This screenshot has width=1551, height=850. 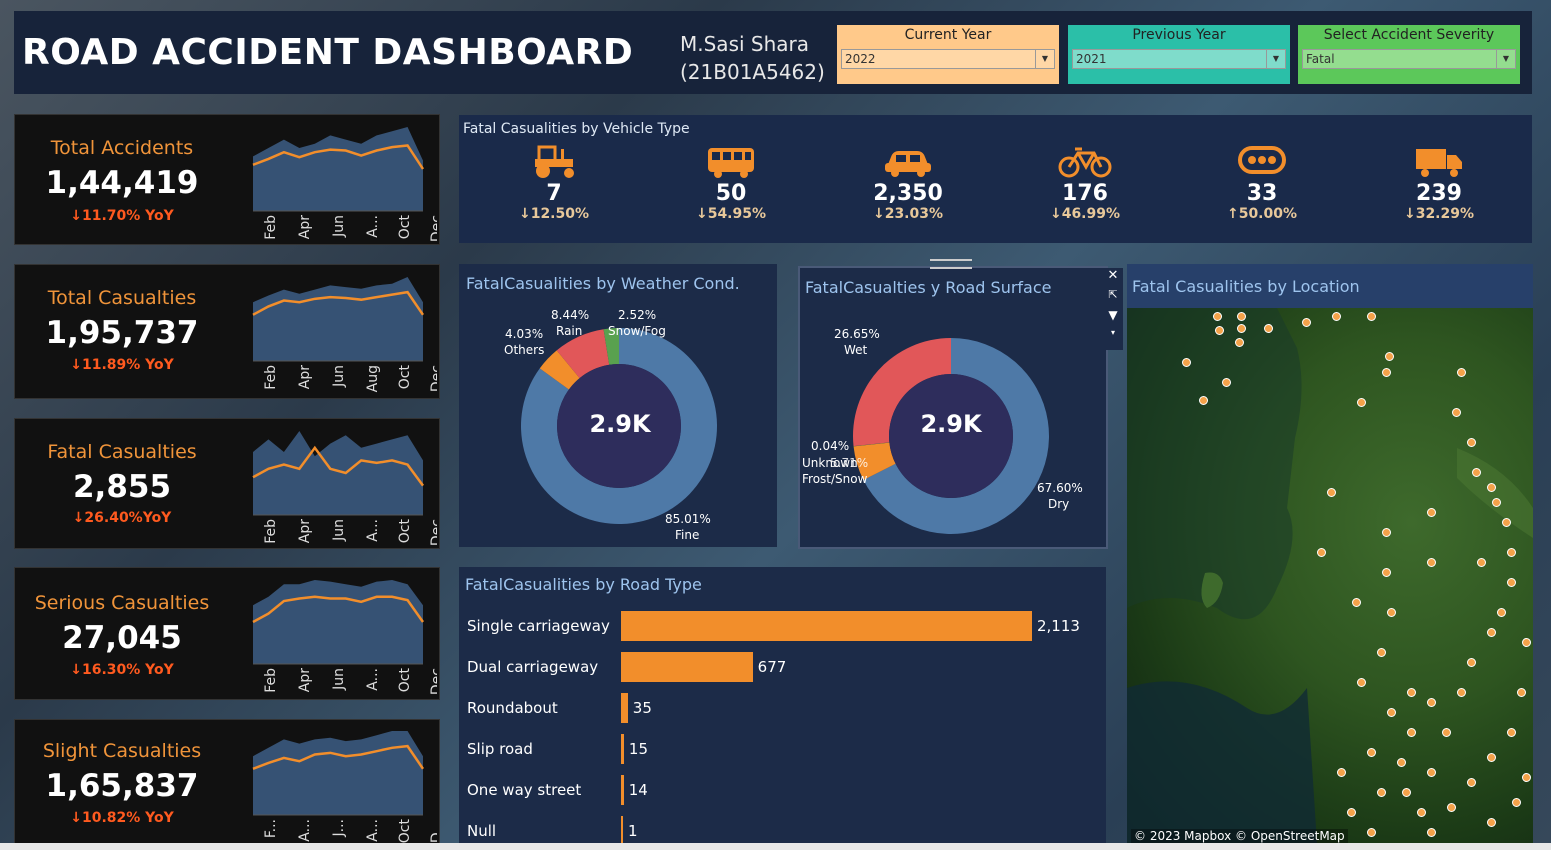 What do you see at coordinates (622, 749) in the screenshot?
I see `bar-slip-road` at bounding box center [622, 749].